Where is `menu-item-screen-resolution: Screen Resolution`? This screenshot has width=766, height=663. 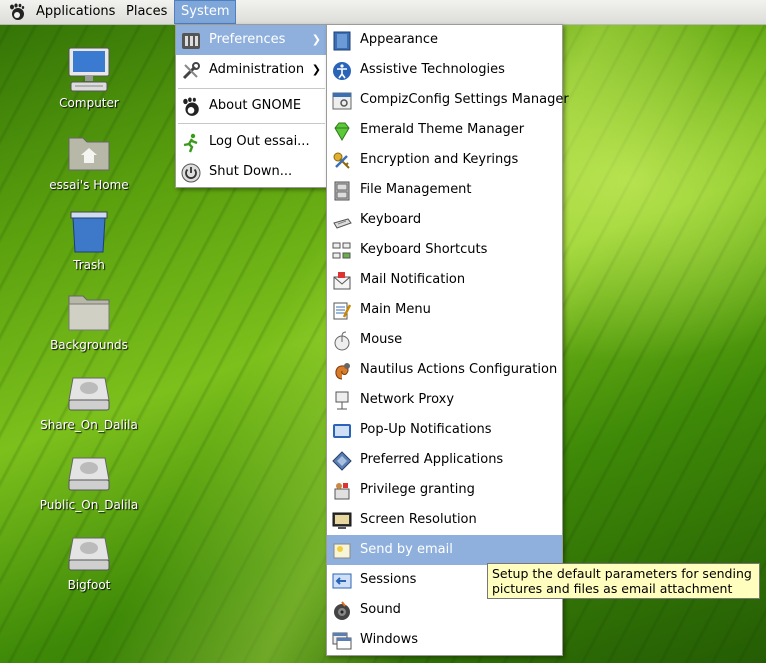
menu-item-screen-resolution: Screen Resolution is located at coordinates (444, 520).